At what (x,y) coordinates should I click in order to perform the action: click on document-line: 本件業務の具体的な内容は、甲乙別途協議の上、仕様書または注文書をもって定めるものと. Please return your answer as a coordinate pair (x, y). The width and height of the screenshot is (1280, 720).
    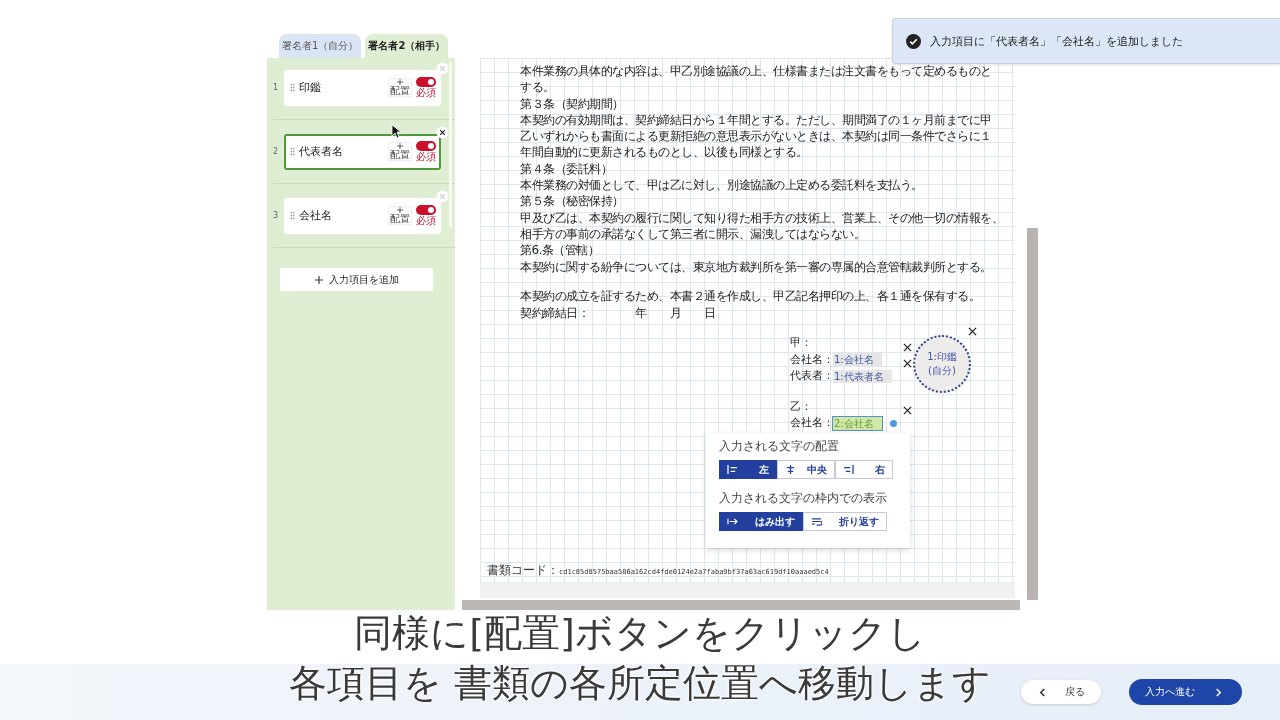
    Looking at the image, I should click on (756, 71).